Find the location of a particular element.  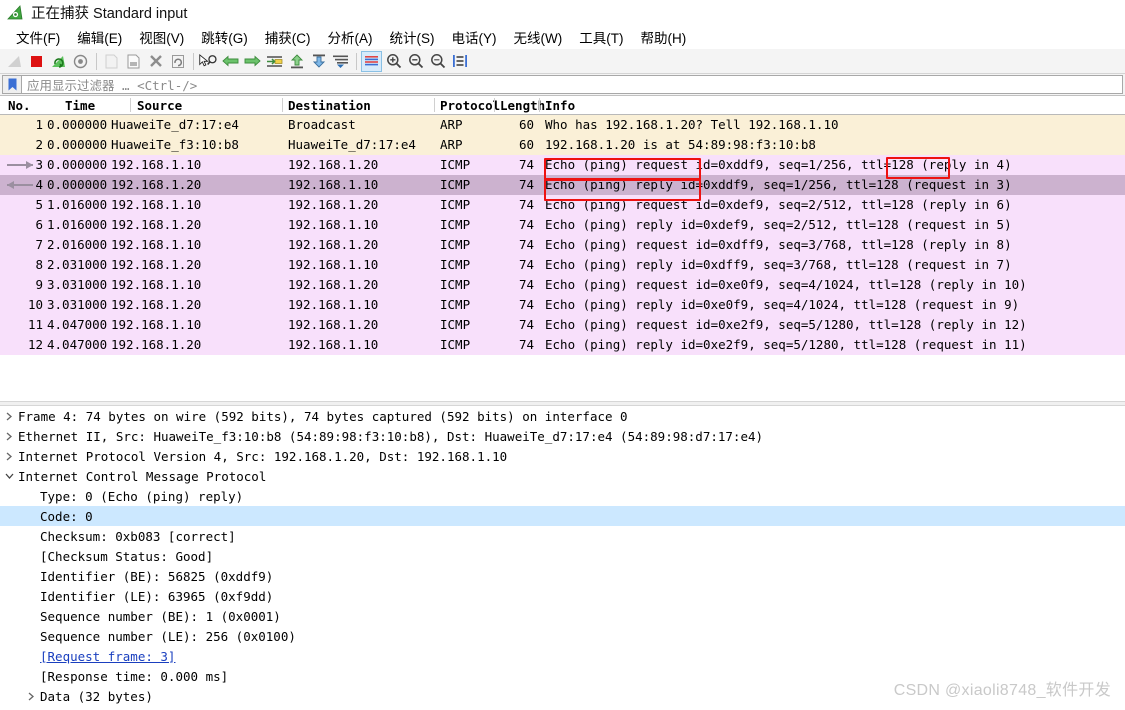

auto-scroll-icon is located at coordinates (340, 61).